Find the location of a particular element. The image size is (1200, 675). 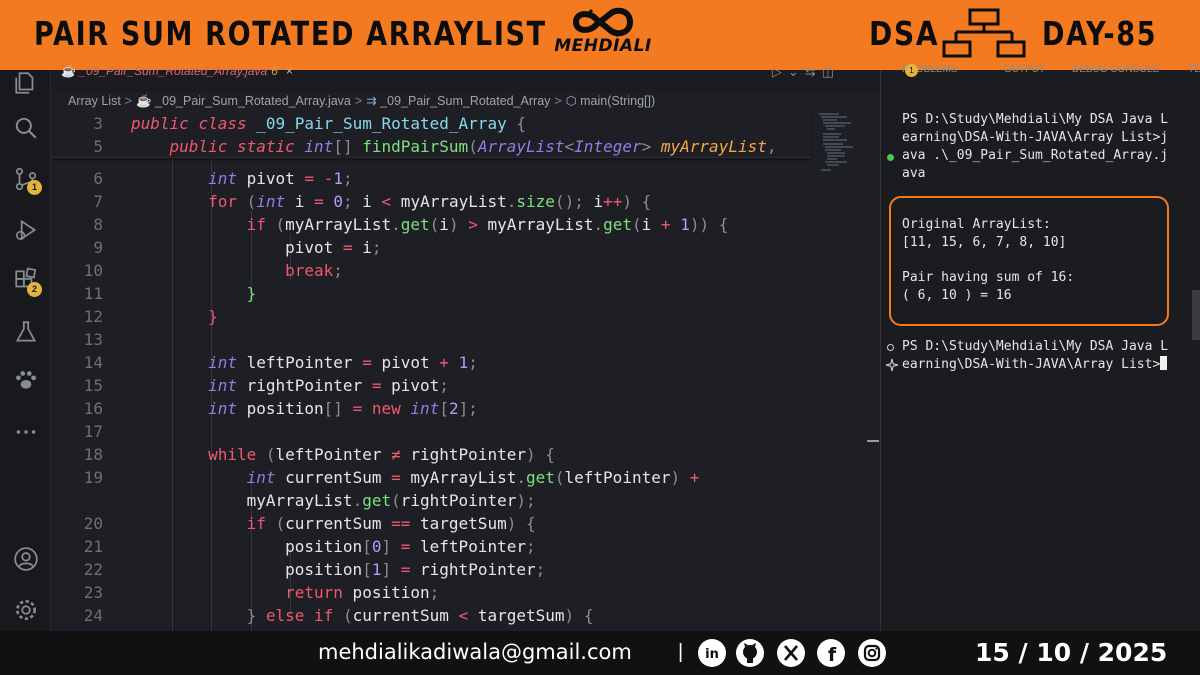

code-line: 22 position[1] = rightPointer; is located at coordinates (431, 569).